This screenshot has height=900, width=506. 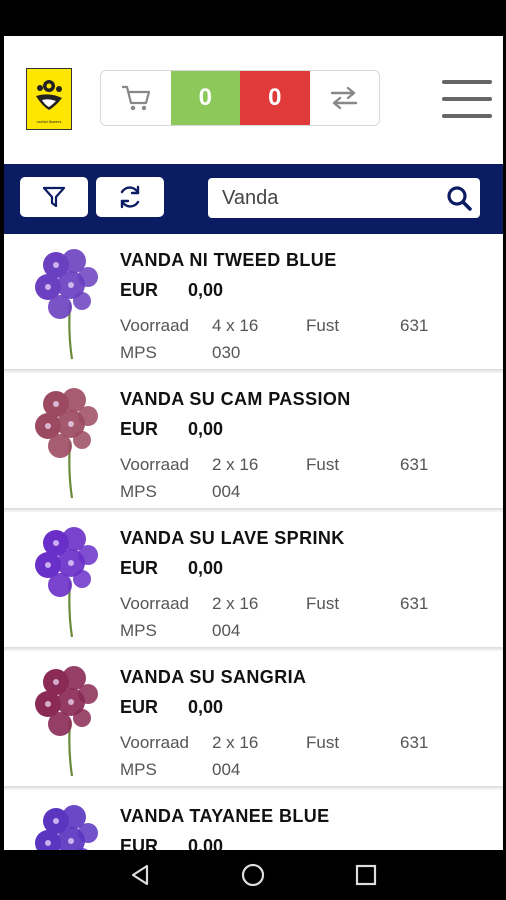 I want to click on home-icon, so click(x=253, y=875).